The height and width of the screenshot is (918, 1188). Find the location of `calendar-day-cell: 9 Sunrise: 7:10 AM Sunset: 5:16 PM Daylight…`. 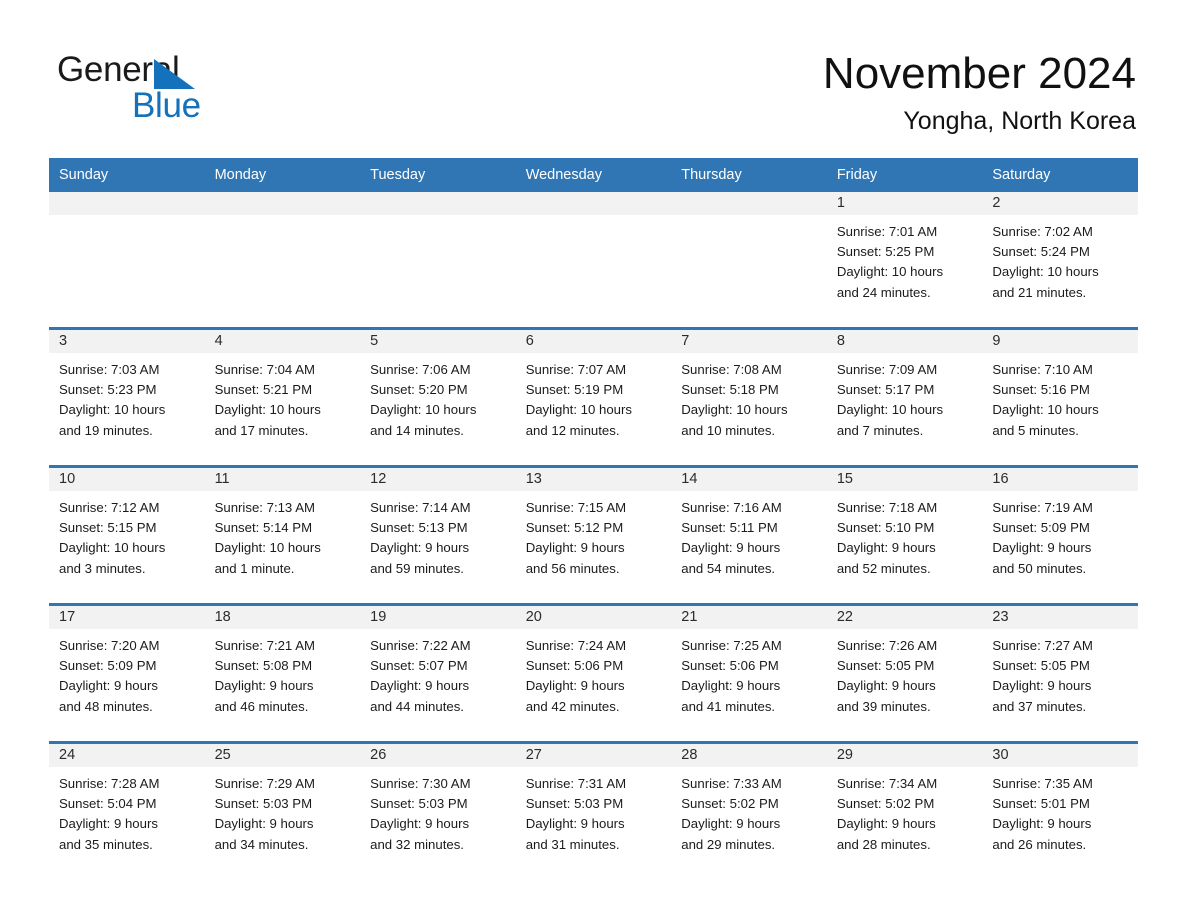

calendar-day-cell: 9 Sunrise: 7:10 AM Sunset: 5:16 PM Daylight… is located at coordinates (1060, 397).